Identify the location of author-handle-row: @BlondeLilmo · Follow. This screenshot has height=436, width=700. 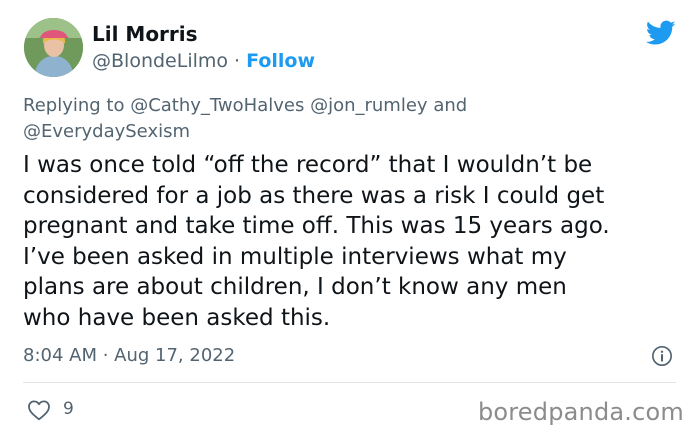
(203, 61).